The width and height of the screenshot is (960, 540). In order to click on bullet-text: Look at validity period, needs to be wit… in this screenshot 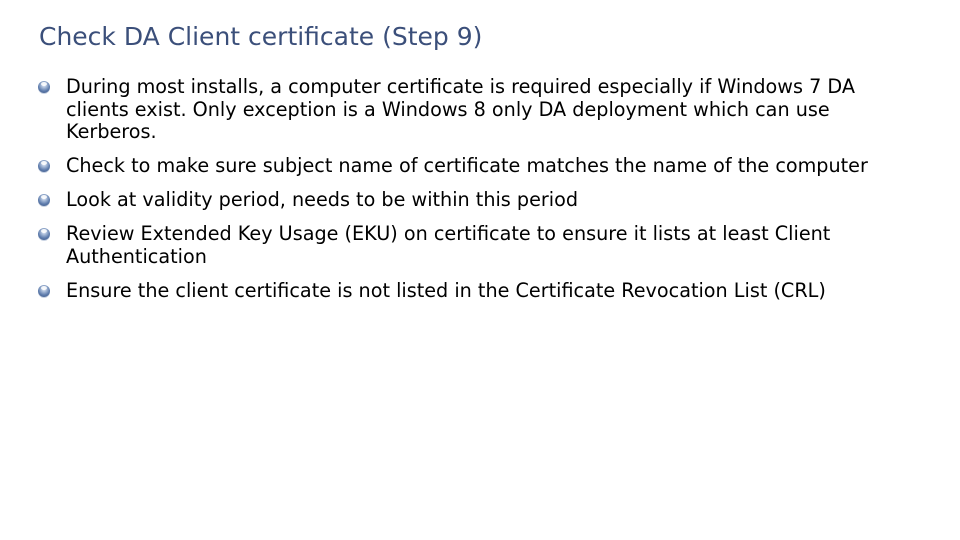, I will do `click(322, 199)`.